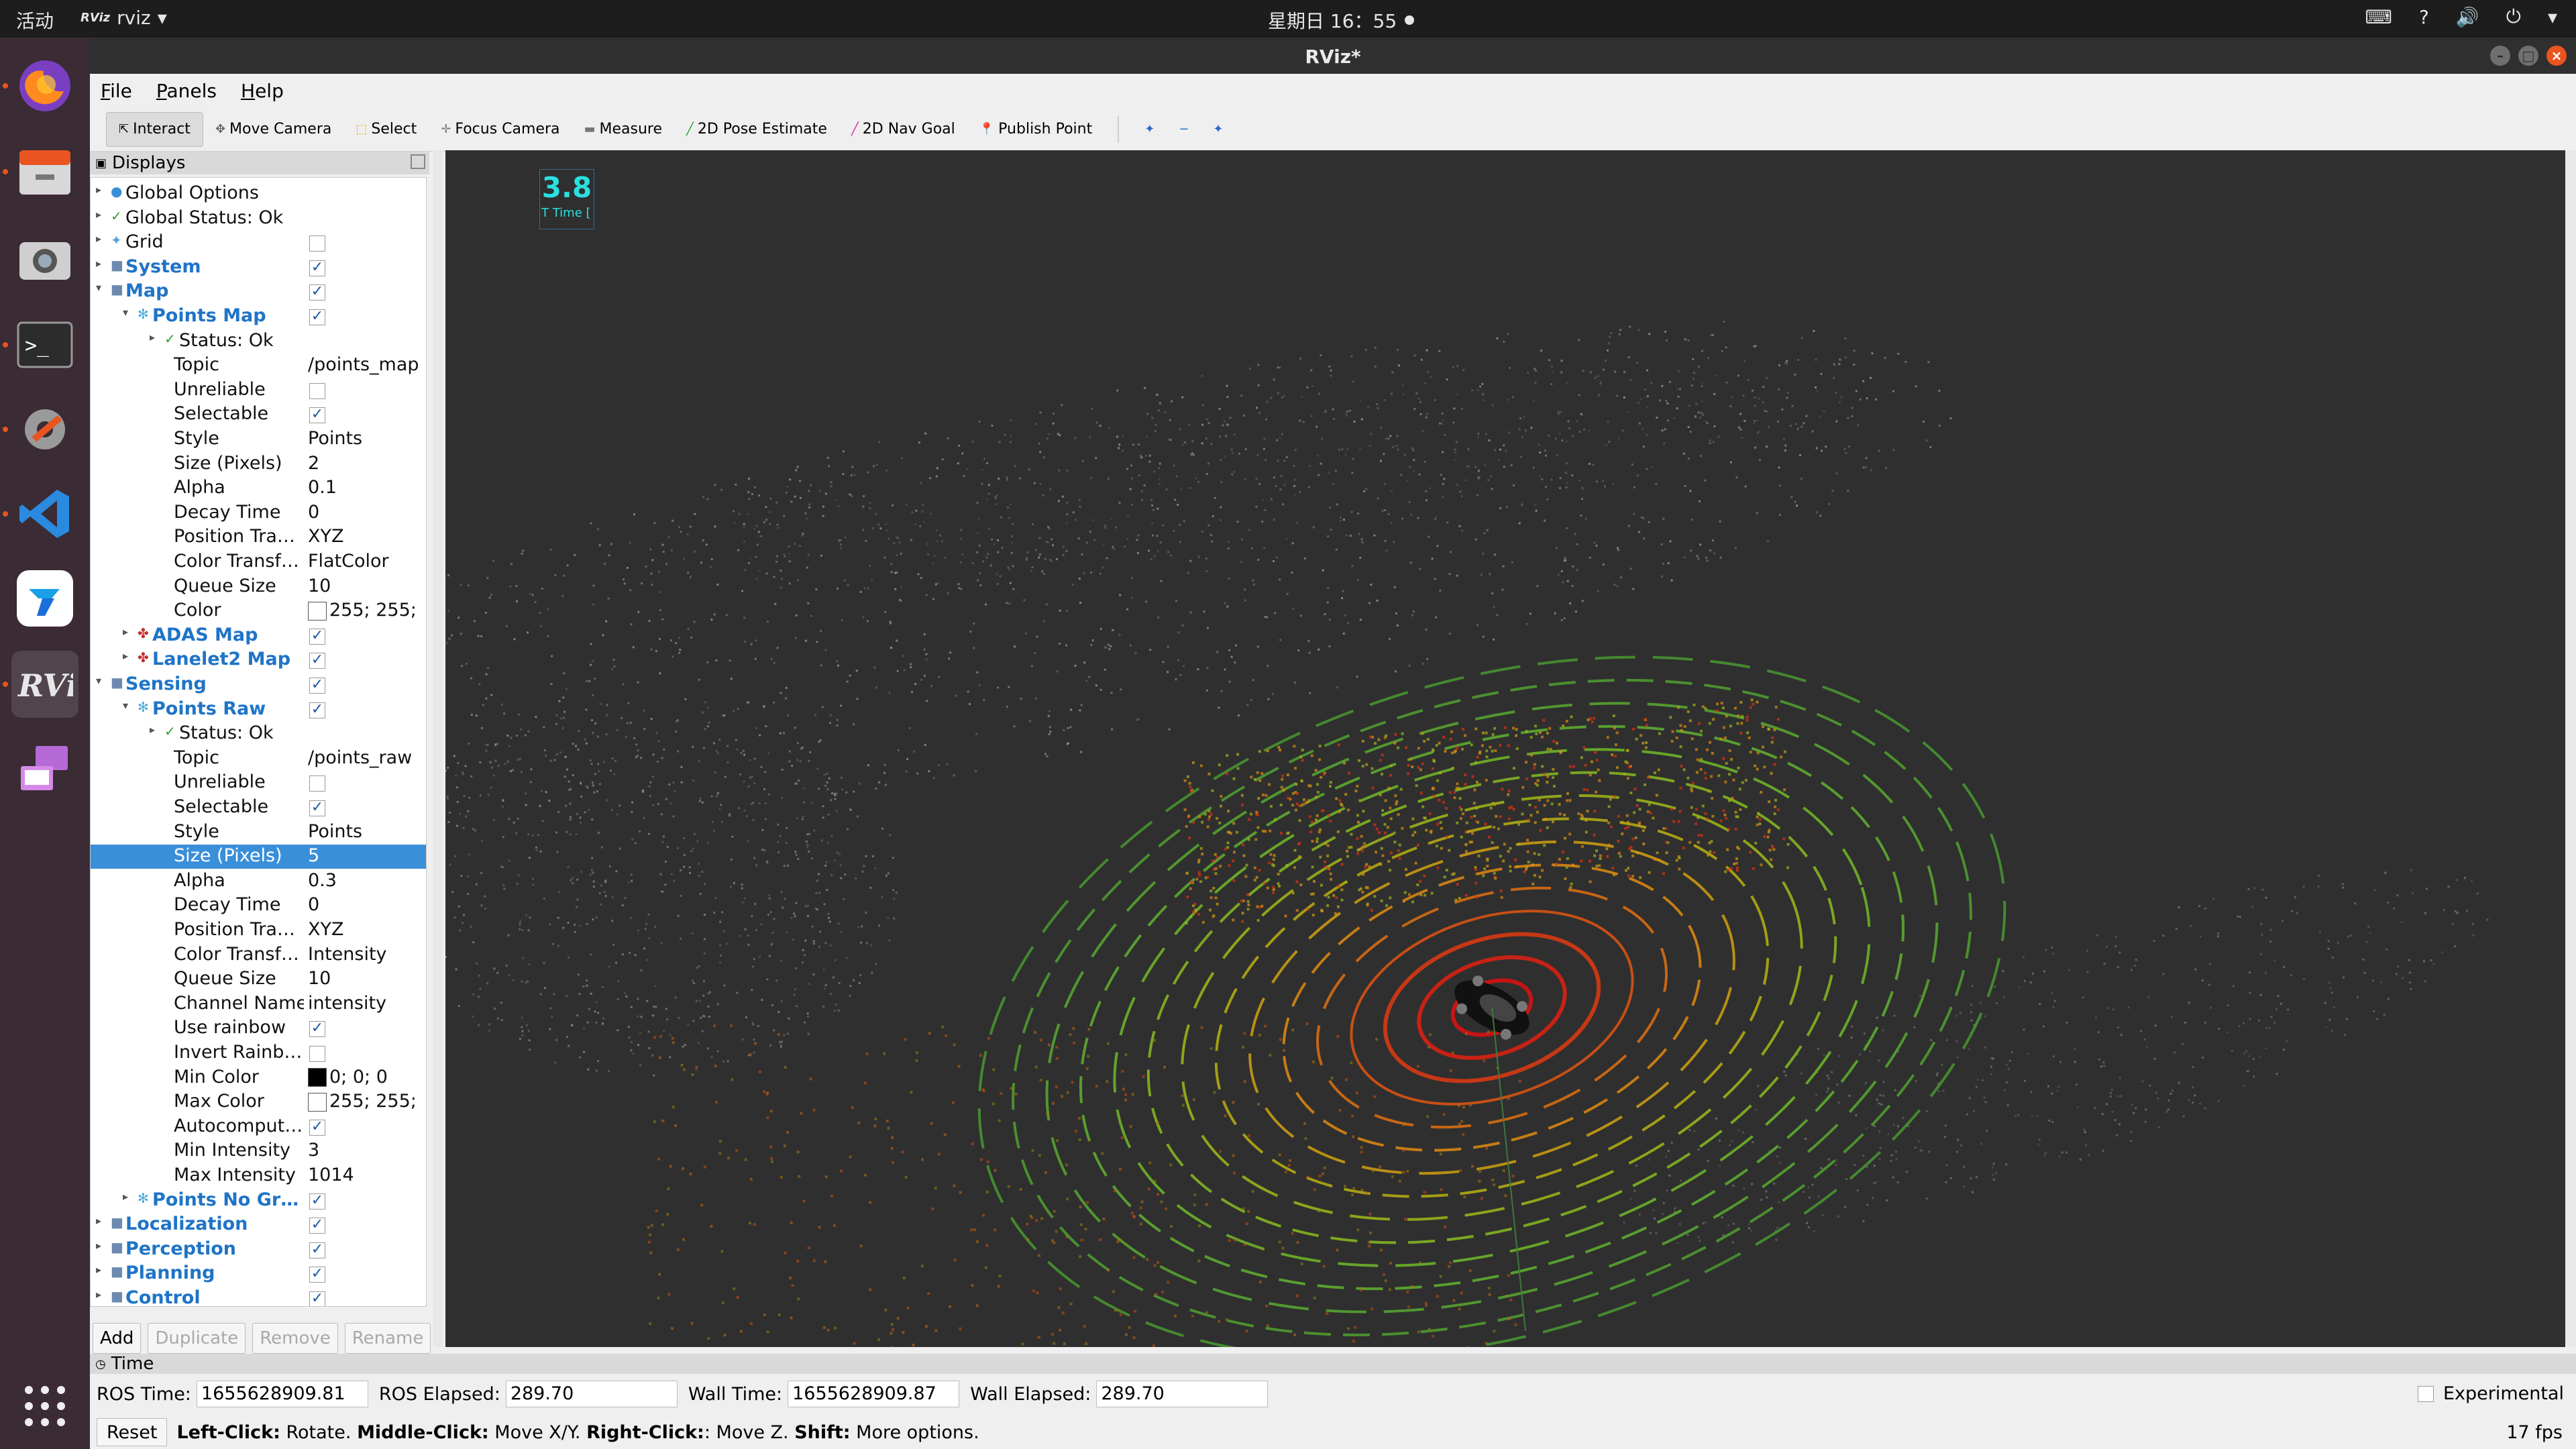  I want to click on remove-tool-button: −, so click(1184, 129).